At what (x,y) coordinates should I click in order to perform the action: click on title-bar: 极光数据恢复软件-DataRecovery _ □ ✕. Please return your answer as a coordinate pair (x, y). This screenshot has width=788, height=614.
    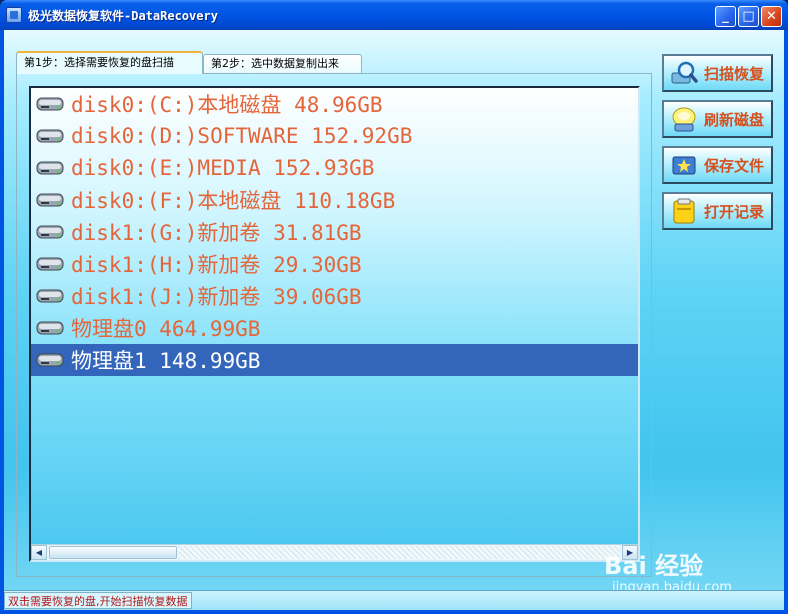
    Looking at the image, I should click on (394, 15).